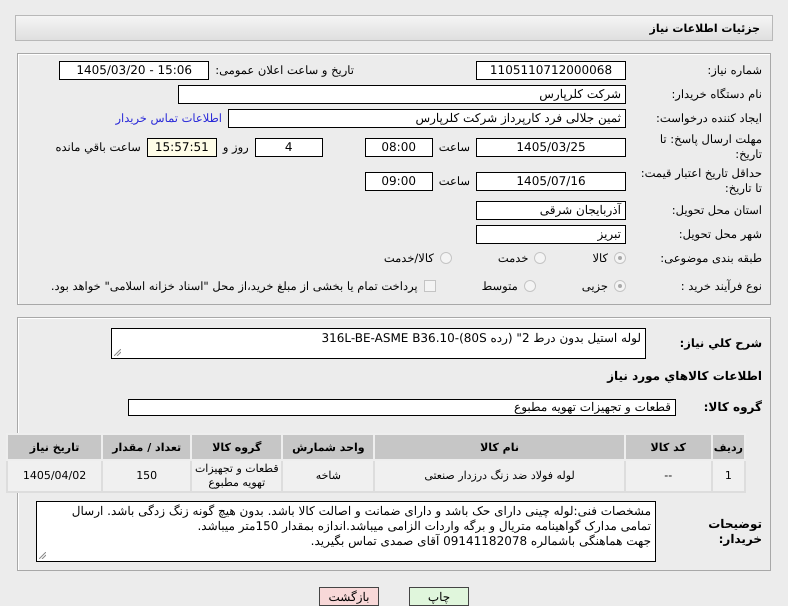 The width and height of the screenshot is (788, 606). Describe the element at coordinates (513, 258) in the screenshot. I see `radio-label: خدمت` at that location.